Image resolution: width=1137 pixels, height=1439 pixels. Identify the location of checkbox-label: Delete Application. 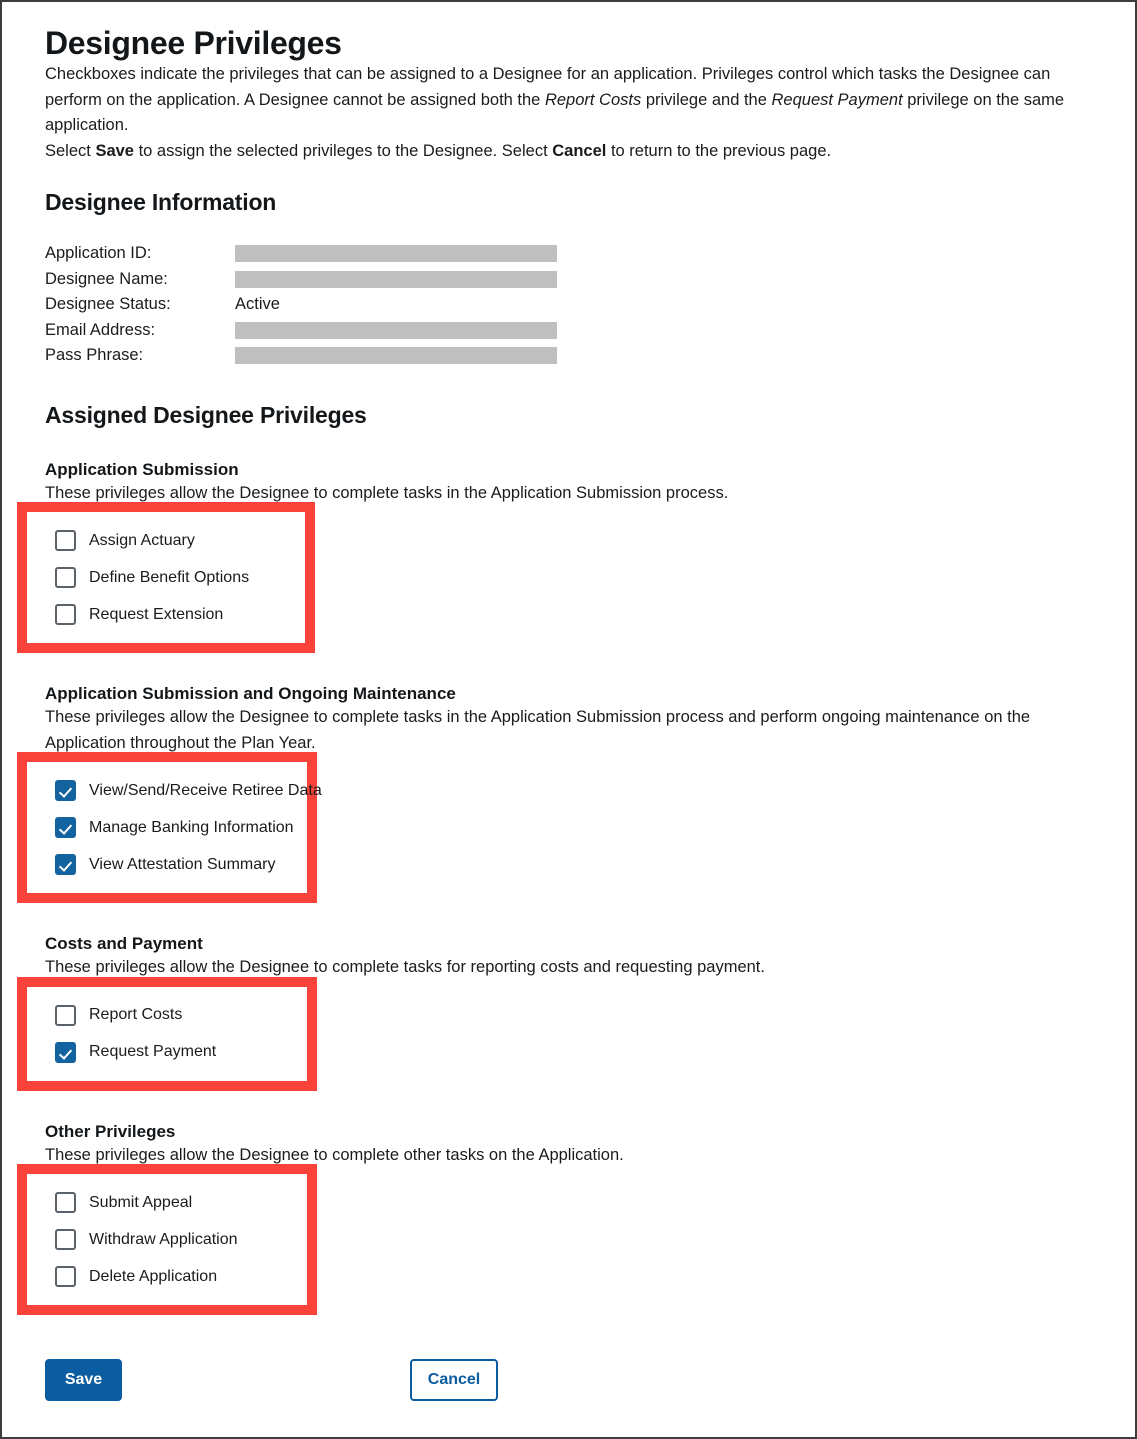
(153, 1276).